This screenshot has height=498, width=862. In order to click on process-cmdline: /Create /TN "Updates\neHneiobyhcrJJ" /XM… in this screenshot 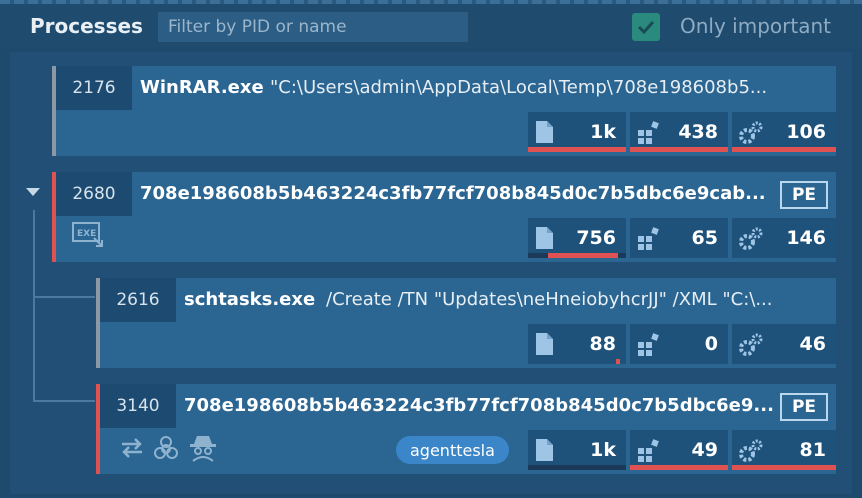, I will do `click(549, 299)`.